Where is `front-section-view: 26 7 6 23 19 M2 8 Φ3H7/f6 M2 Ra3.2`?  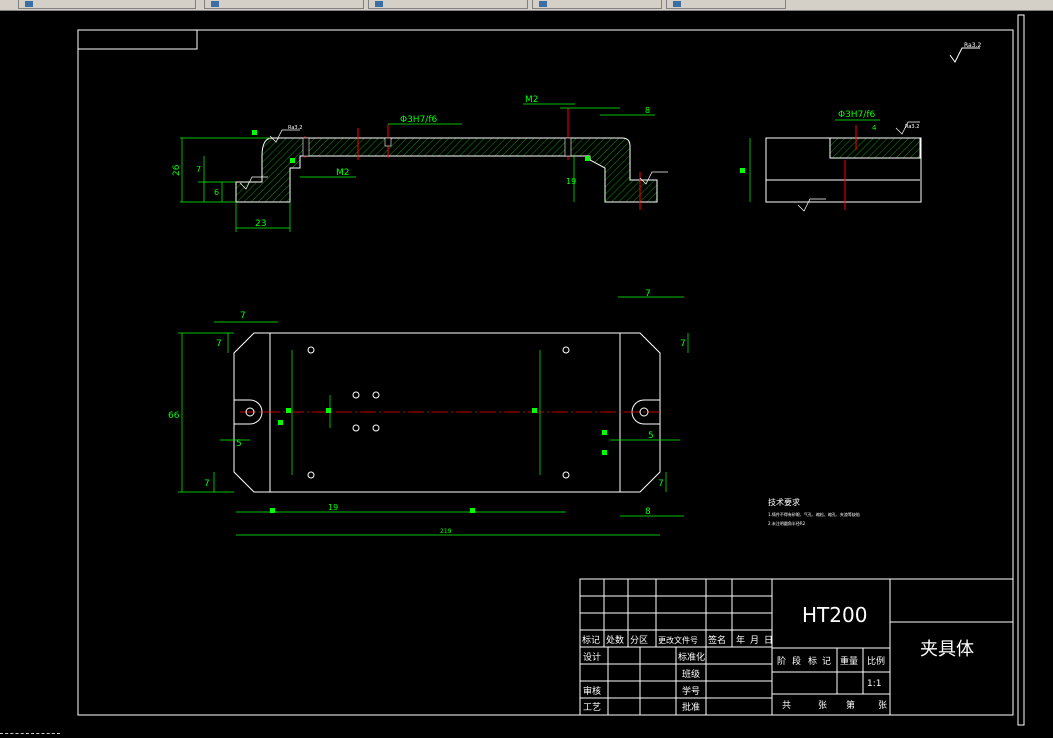
front-section-view: 26 7 6 23 19 M2 8 Φ3H7/f6 M2 Ra3.2 is located at coordinates (420, 163).